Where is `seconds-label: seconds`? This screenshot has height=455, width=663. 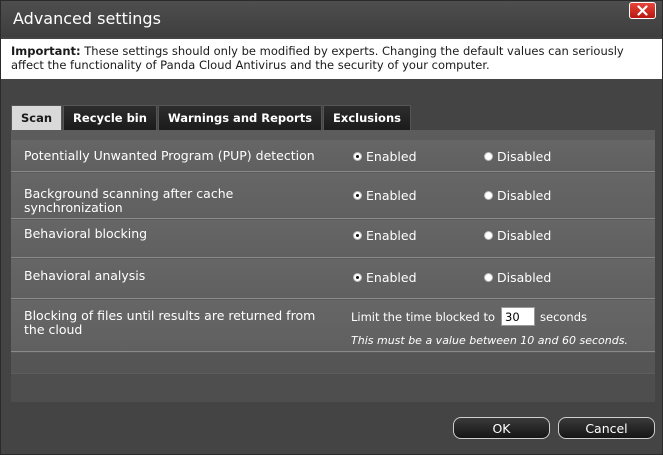
seconds-label: seconds is located at coordinates (564, 317).